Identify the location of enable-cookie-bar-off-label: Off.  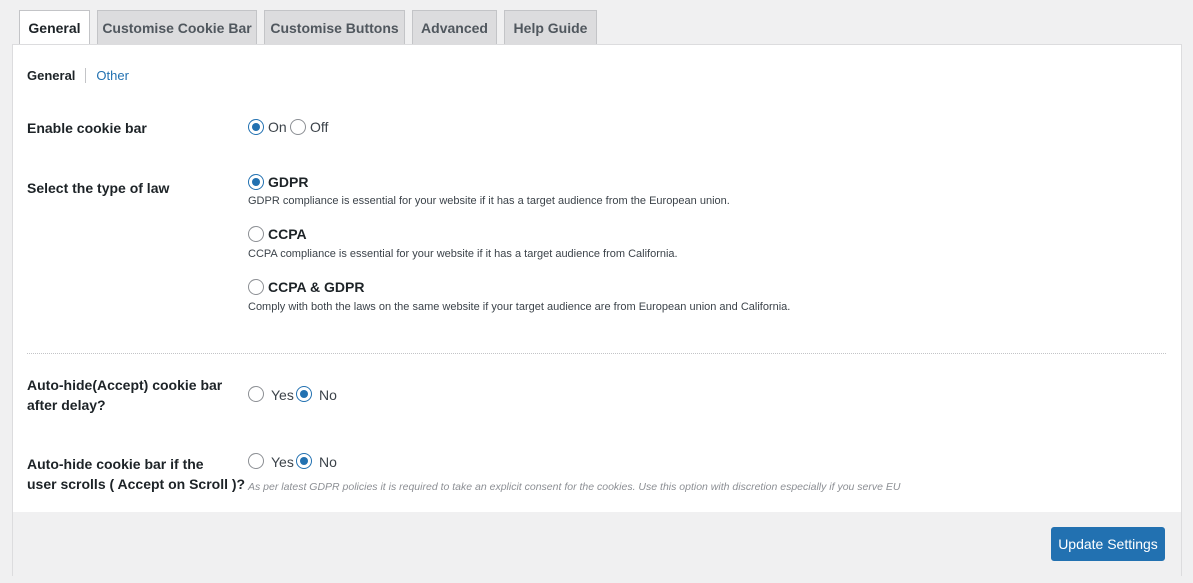
(319, 127).